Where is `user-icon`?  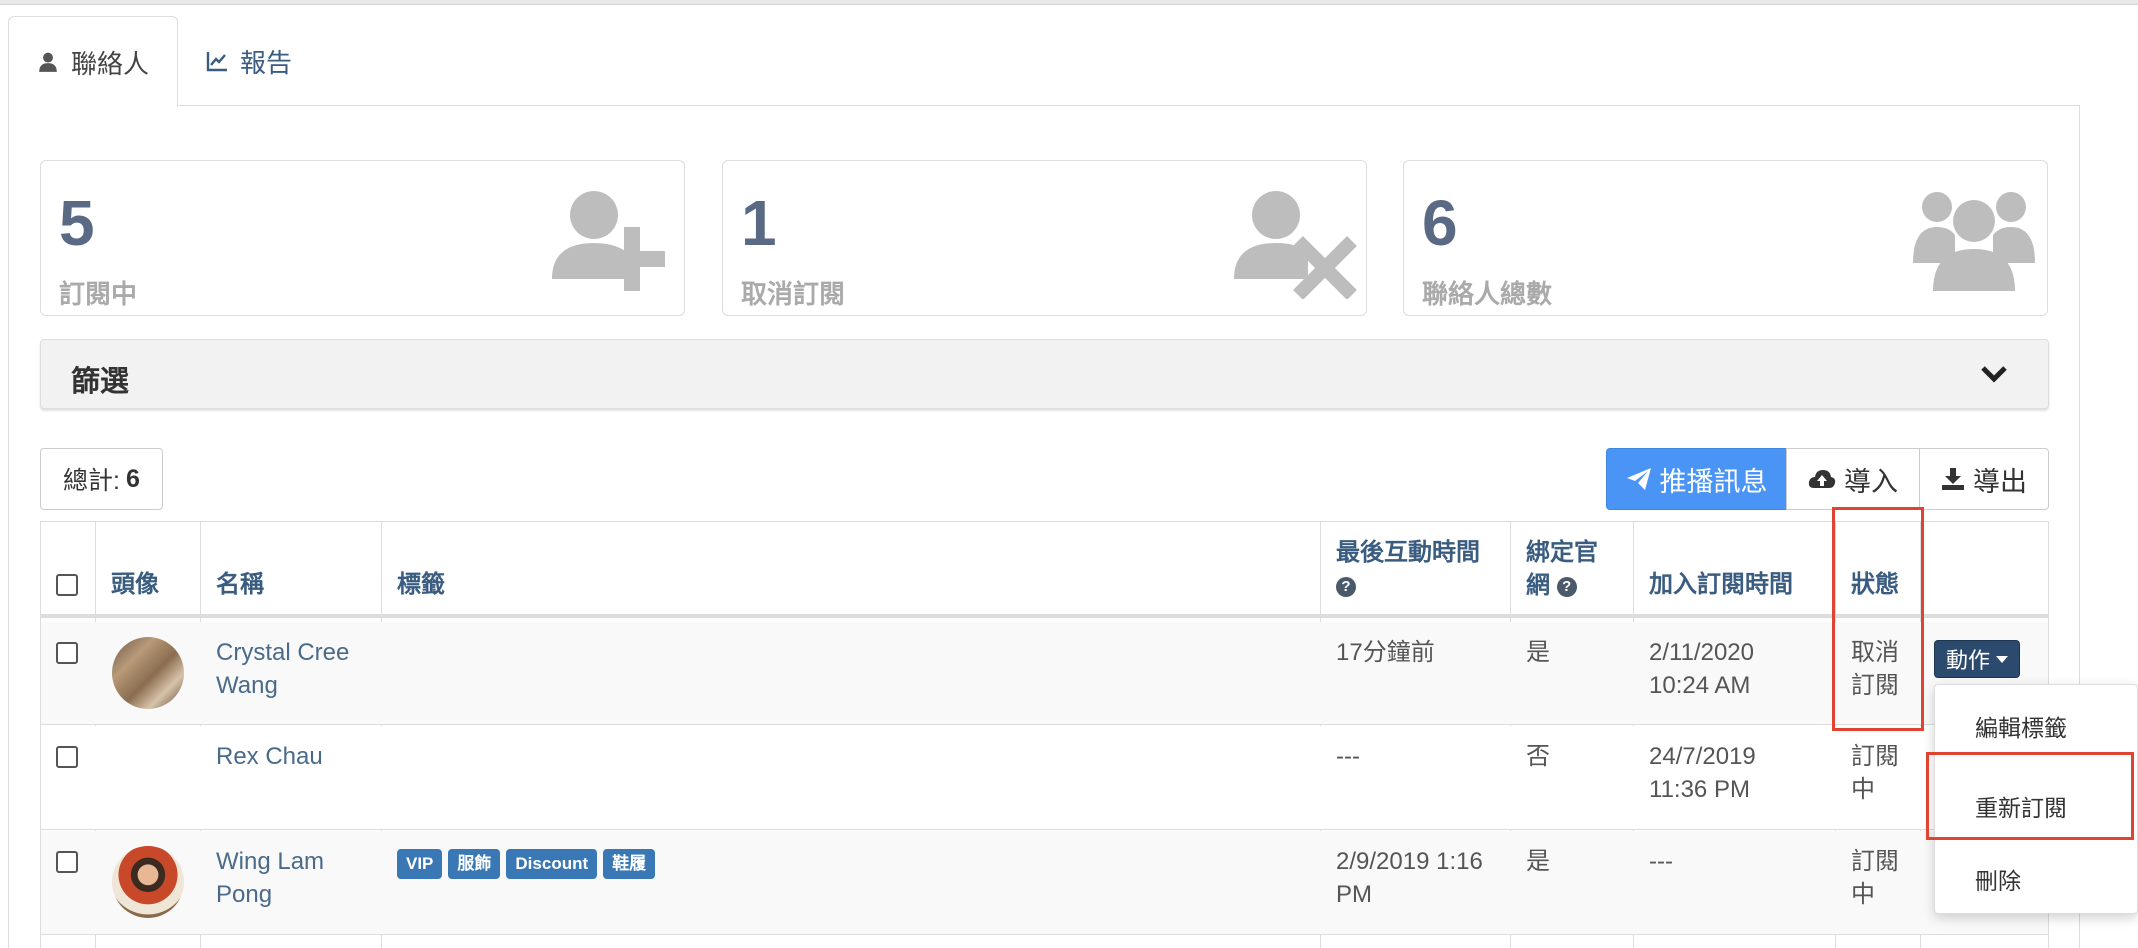 user-icon is located at coordinates (48, 62).